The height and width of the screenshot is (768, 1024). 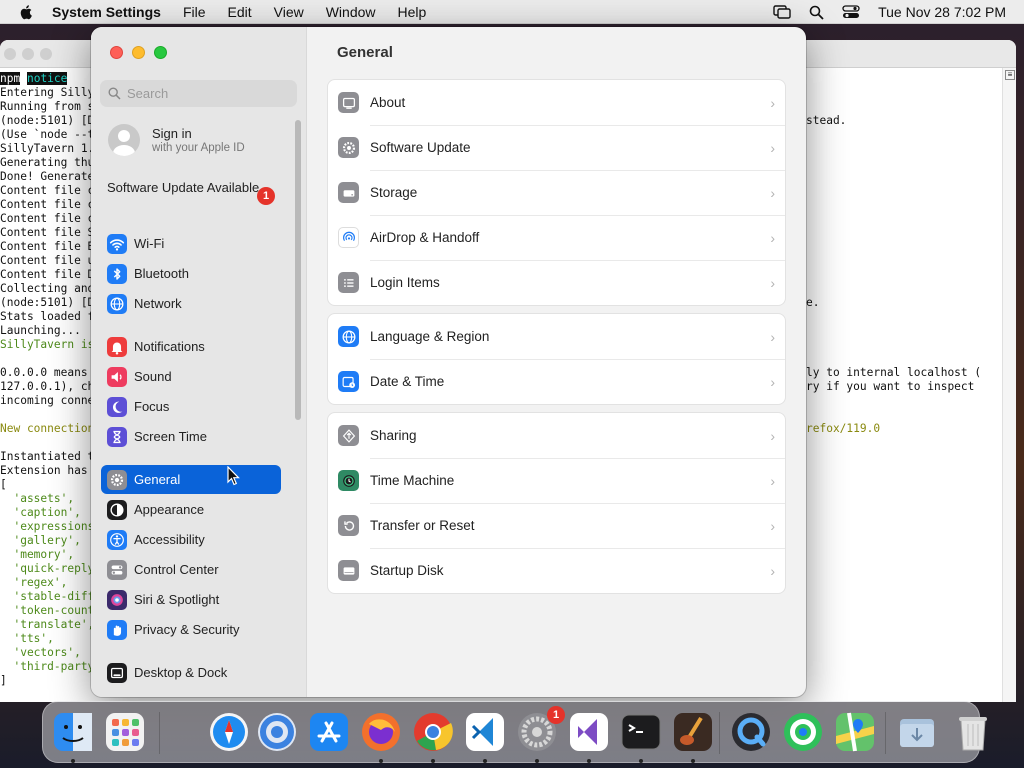 What do you see at coordinates (153, 376) in the screenshot?
I see `sidebar-item-label: Sound` at bounding box center [153, 376].